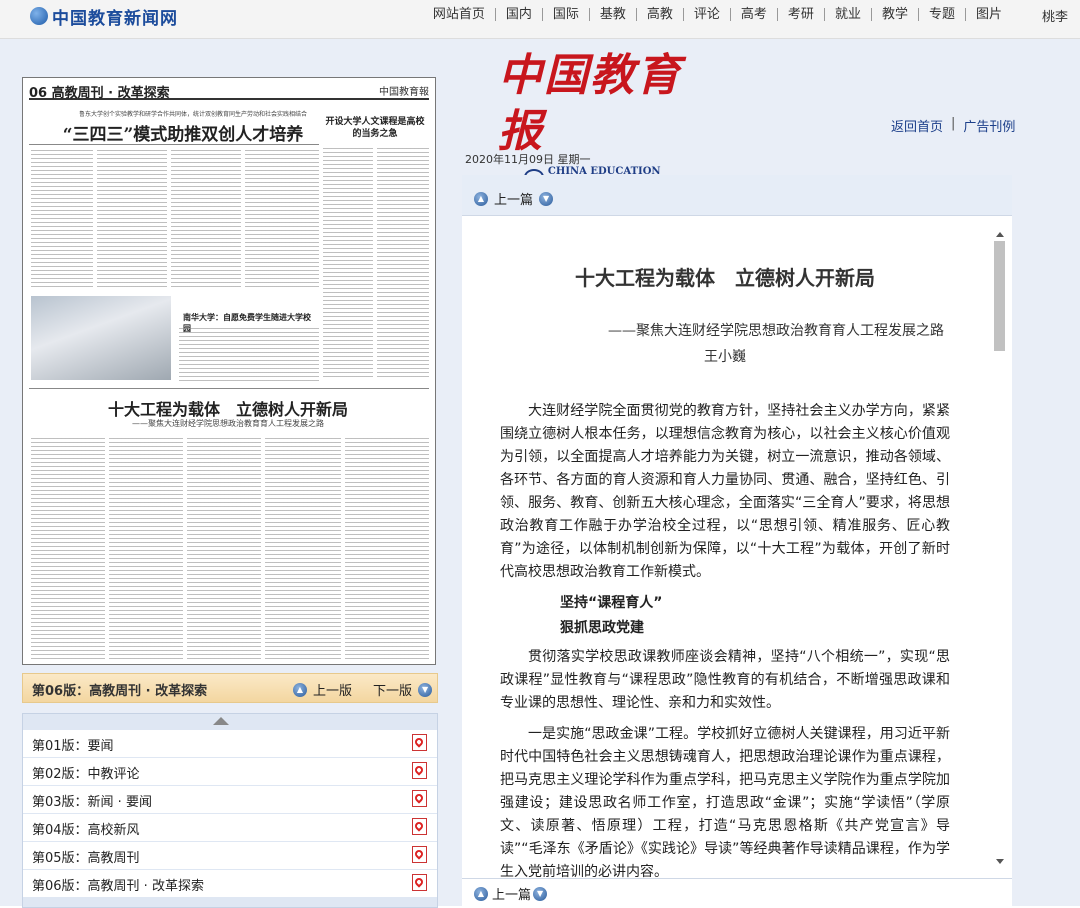 The image size is (1080, 908). I want to click on ads-link: 广告刊例, so click(989, 125).